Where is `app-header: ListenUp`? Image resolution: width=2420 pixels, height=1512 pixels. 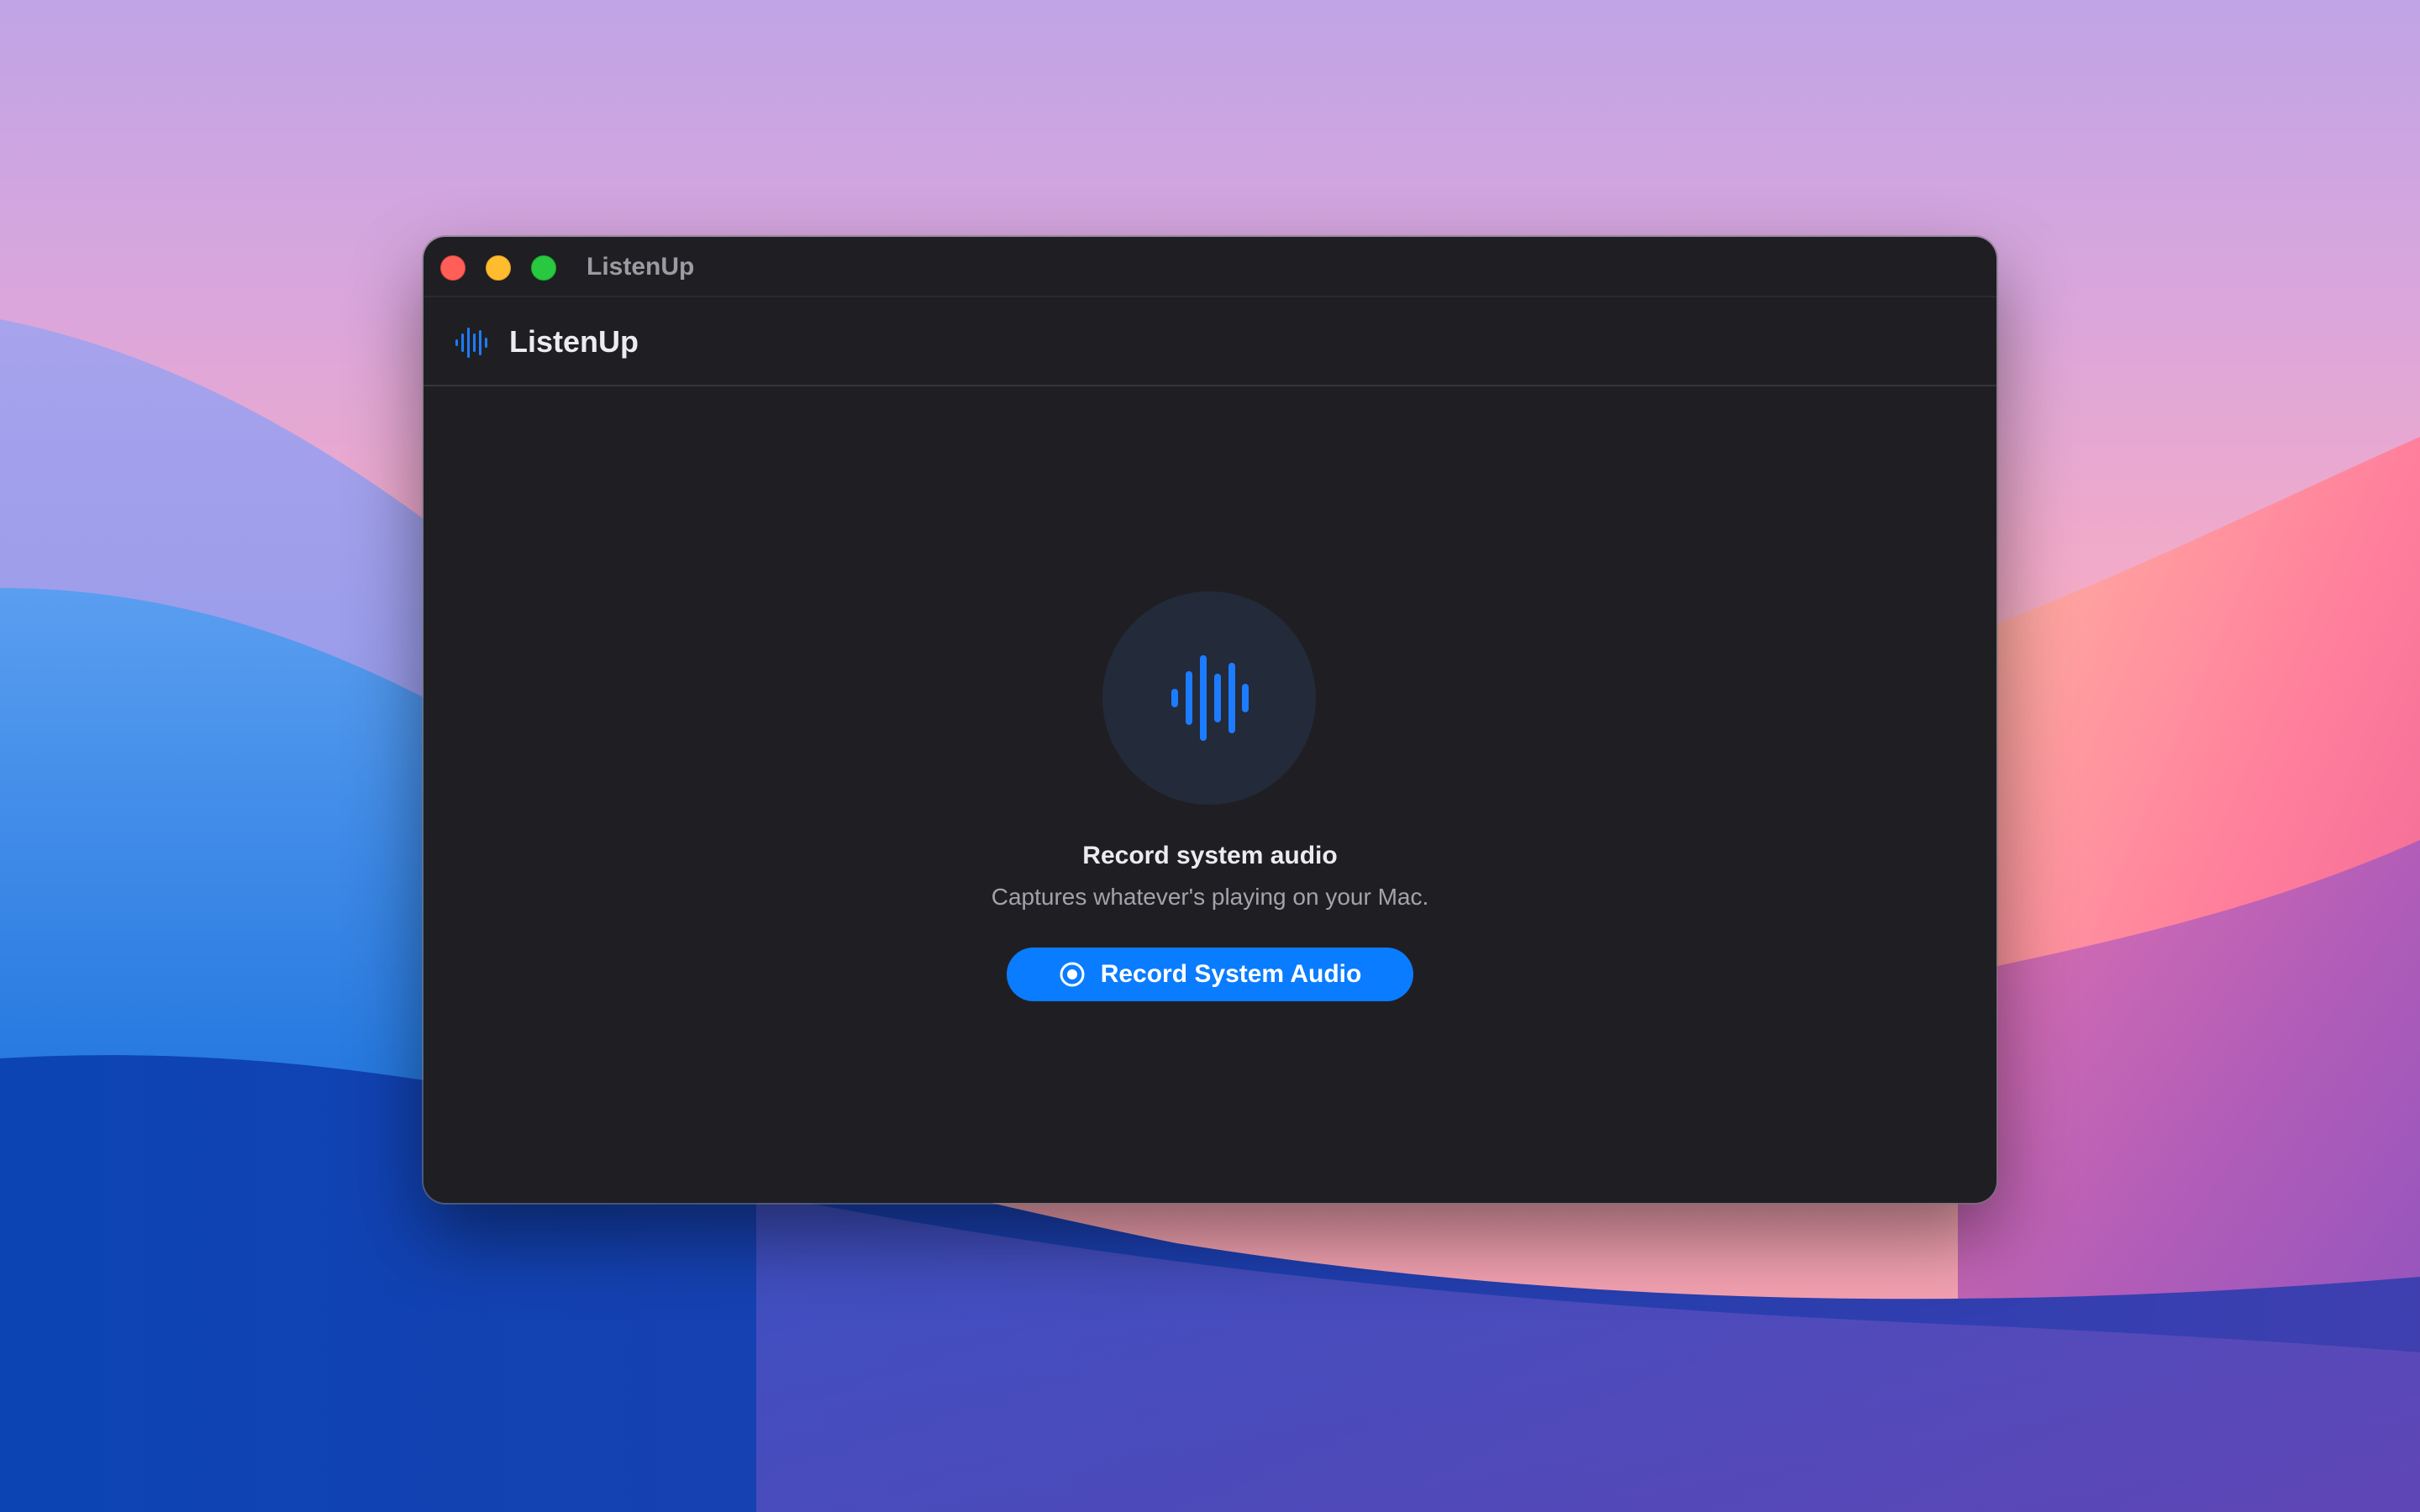
app-header: ListenUp is located at coordinates (1210, 341).